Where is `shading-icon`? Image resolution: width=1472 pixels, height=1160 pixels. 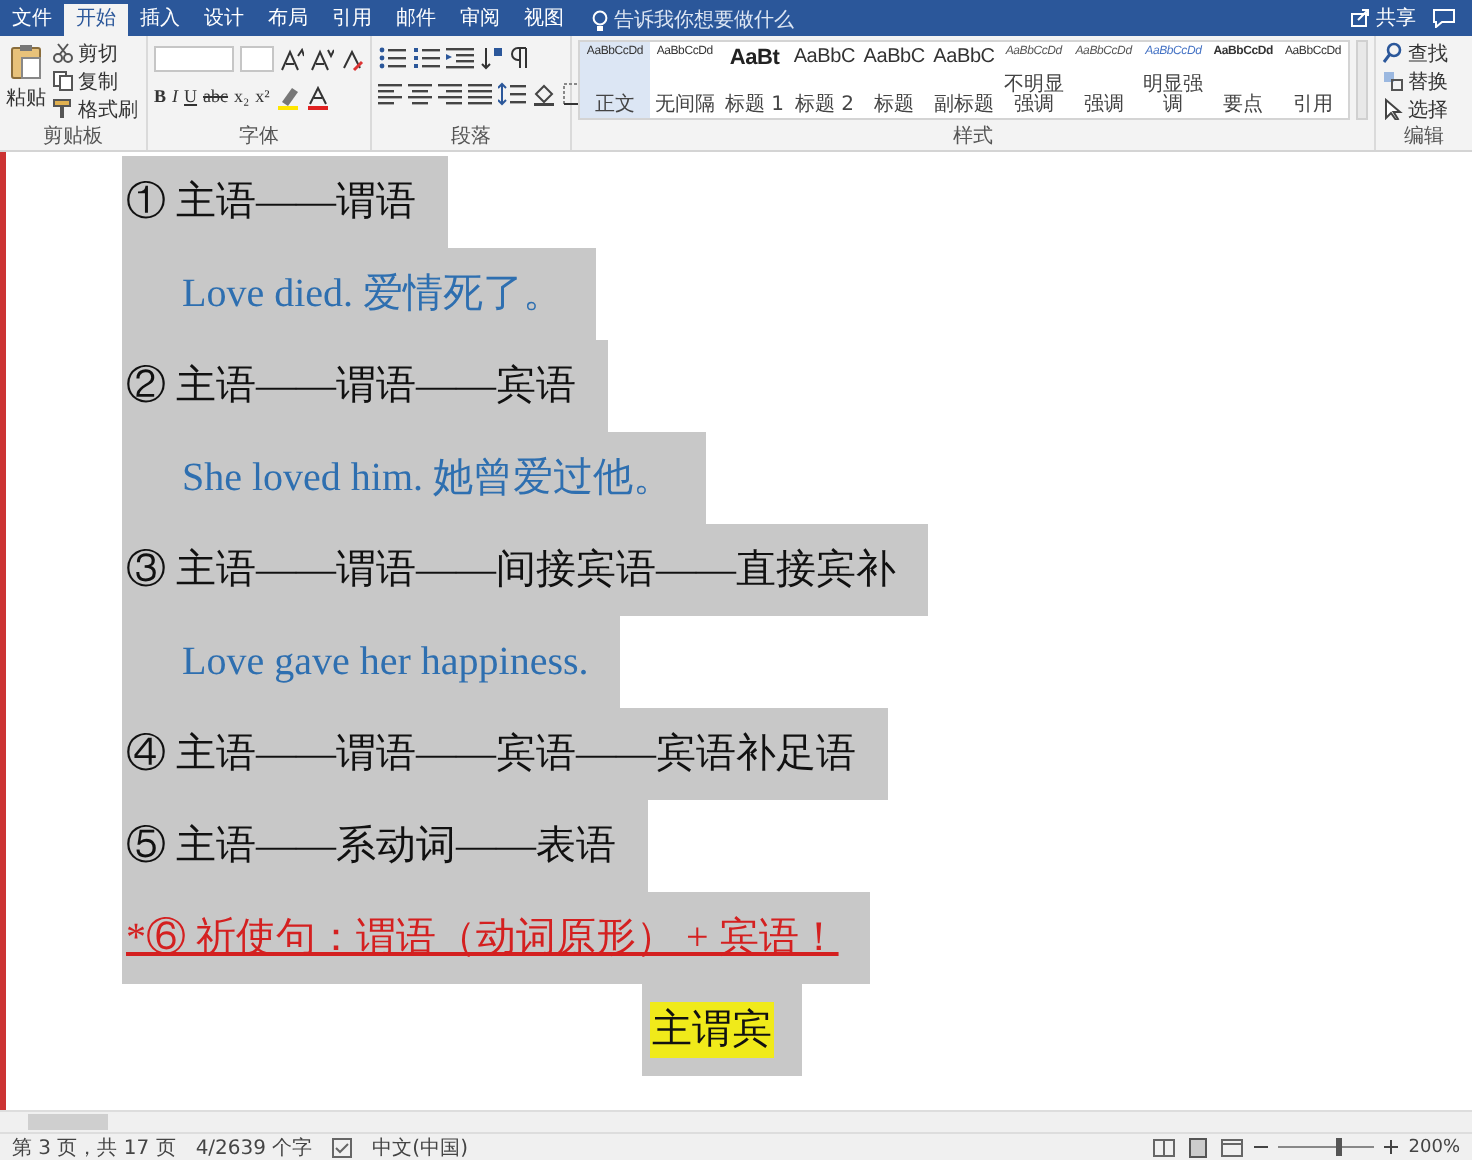 shading-icon is located at coordinates (544, 94).